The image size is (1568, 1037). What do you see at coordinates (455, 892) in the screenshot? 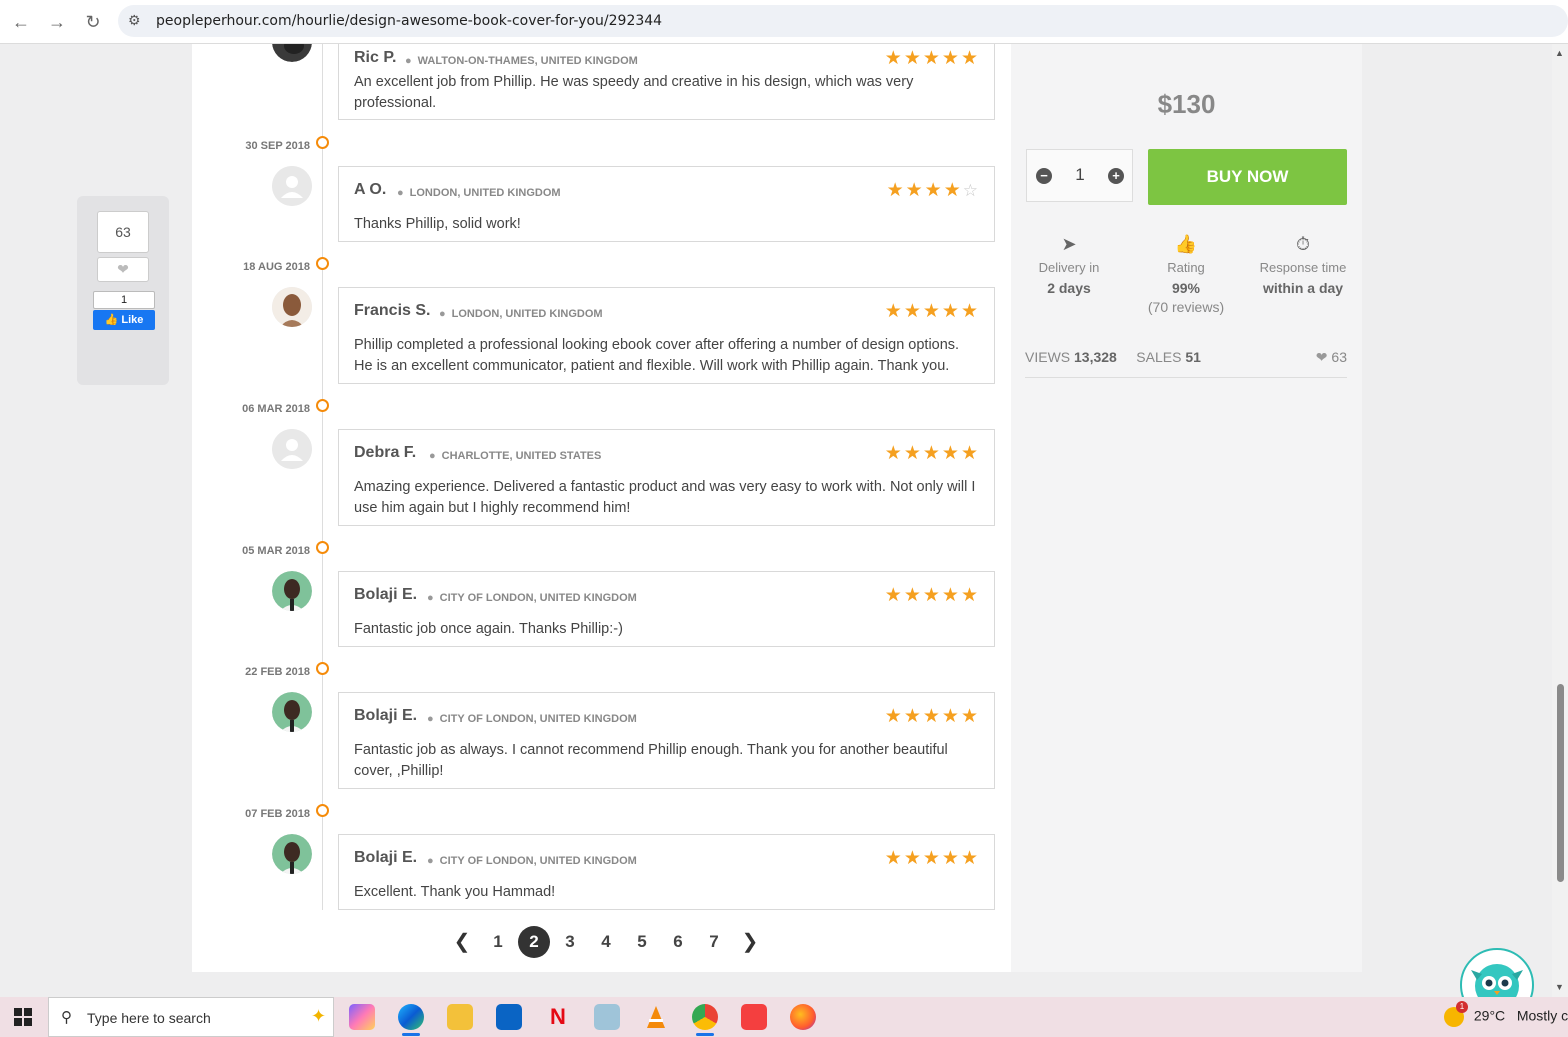
I see `review-text: Excellent. Thank you Hammad!` at bounding box center [455, 892].